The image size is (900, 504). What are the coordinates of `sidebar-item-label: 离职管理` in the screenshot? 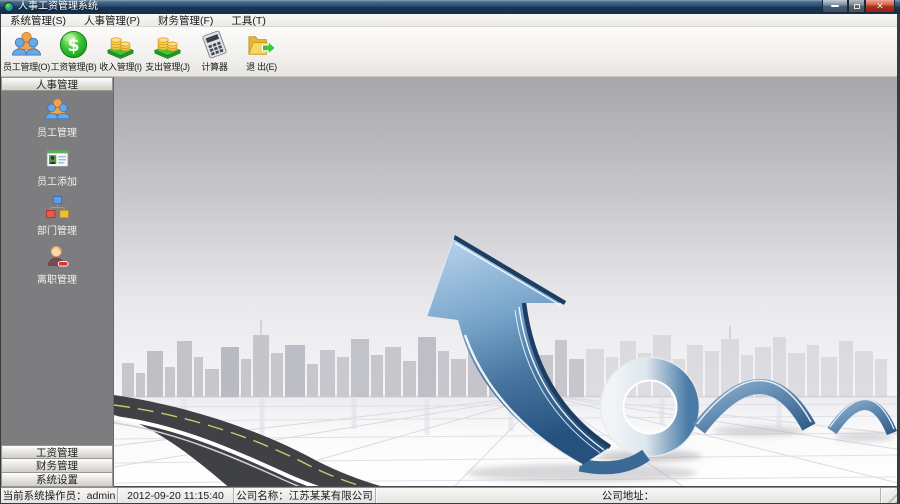 It's located at (57, 280).